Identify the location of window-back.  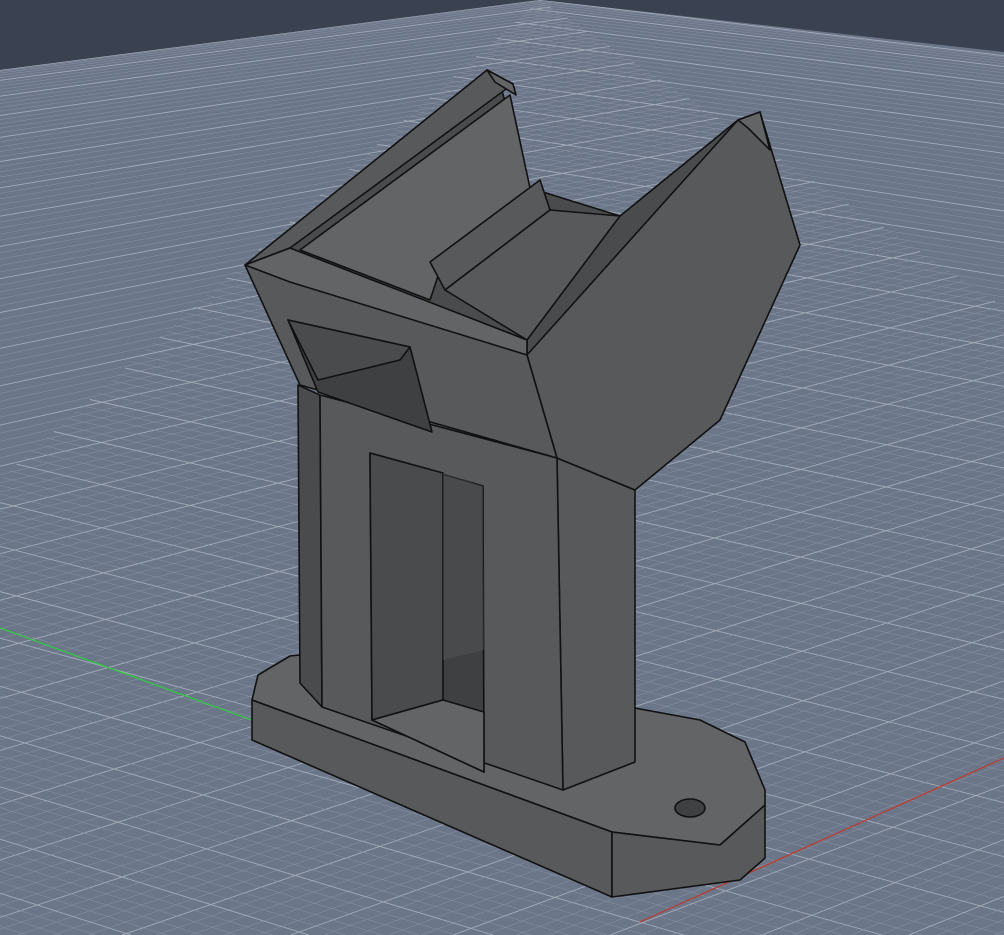
(463, 566).